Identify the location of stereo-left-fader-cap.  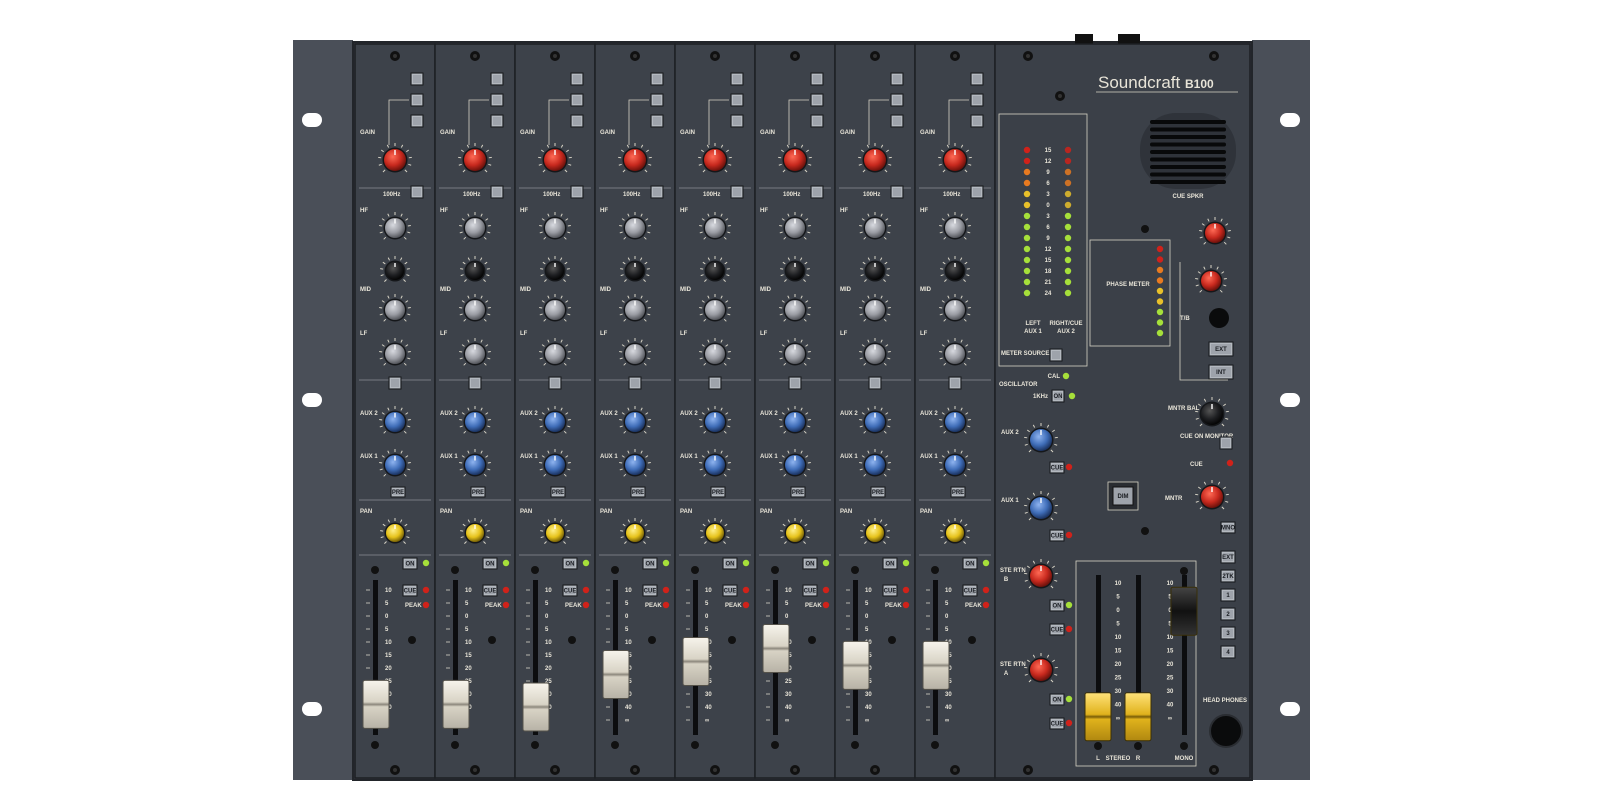
(1098, 717).